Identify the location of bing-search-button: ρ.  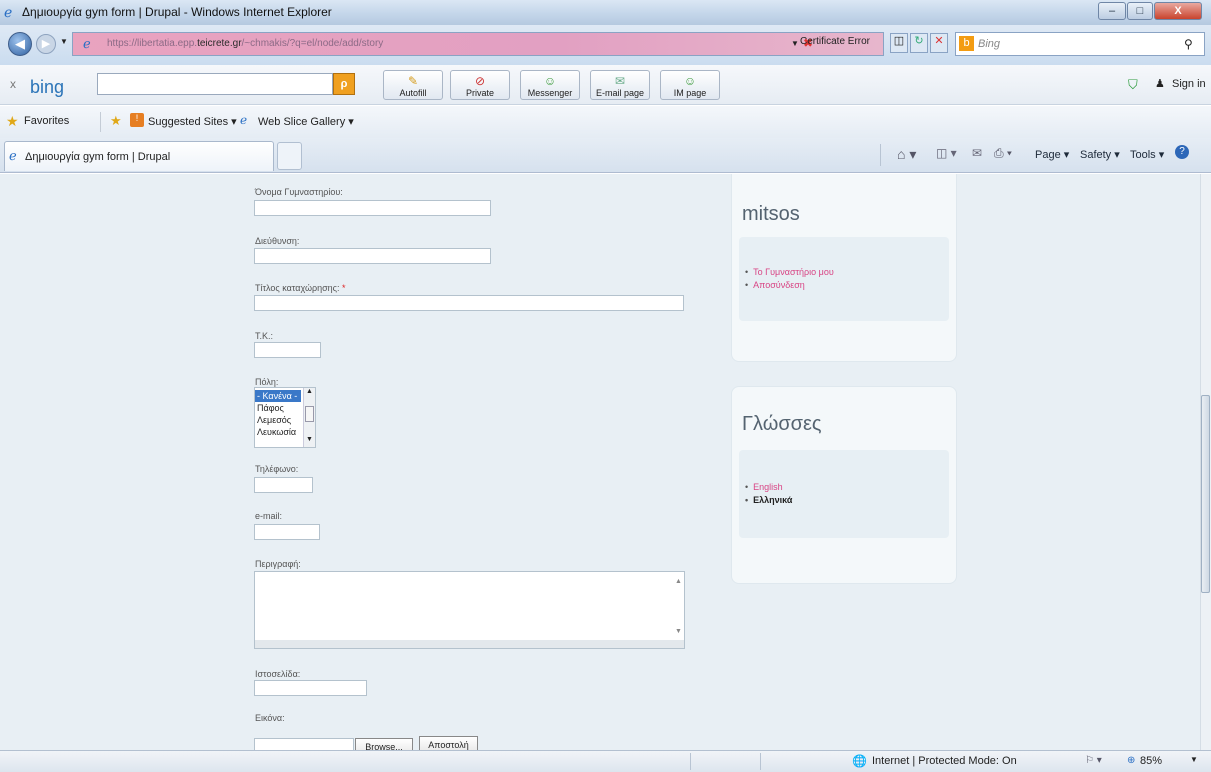
(344, 84).